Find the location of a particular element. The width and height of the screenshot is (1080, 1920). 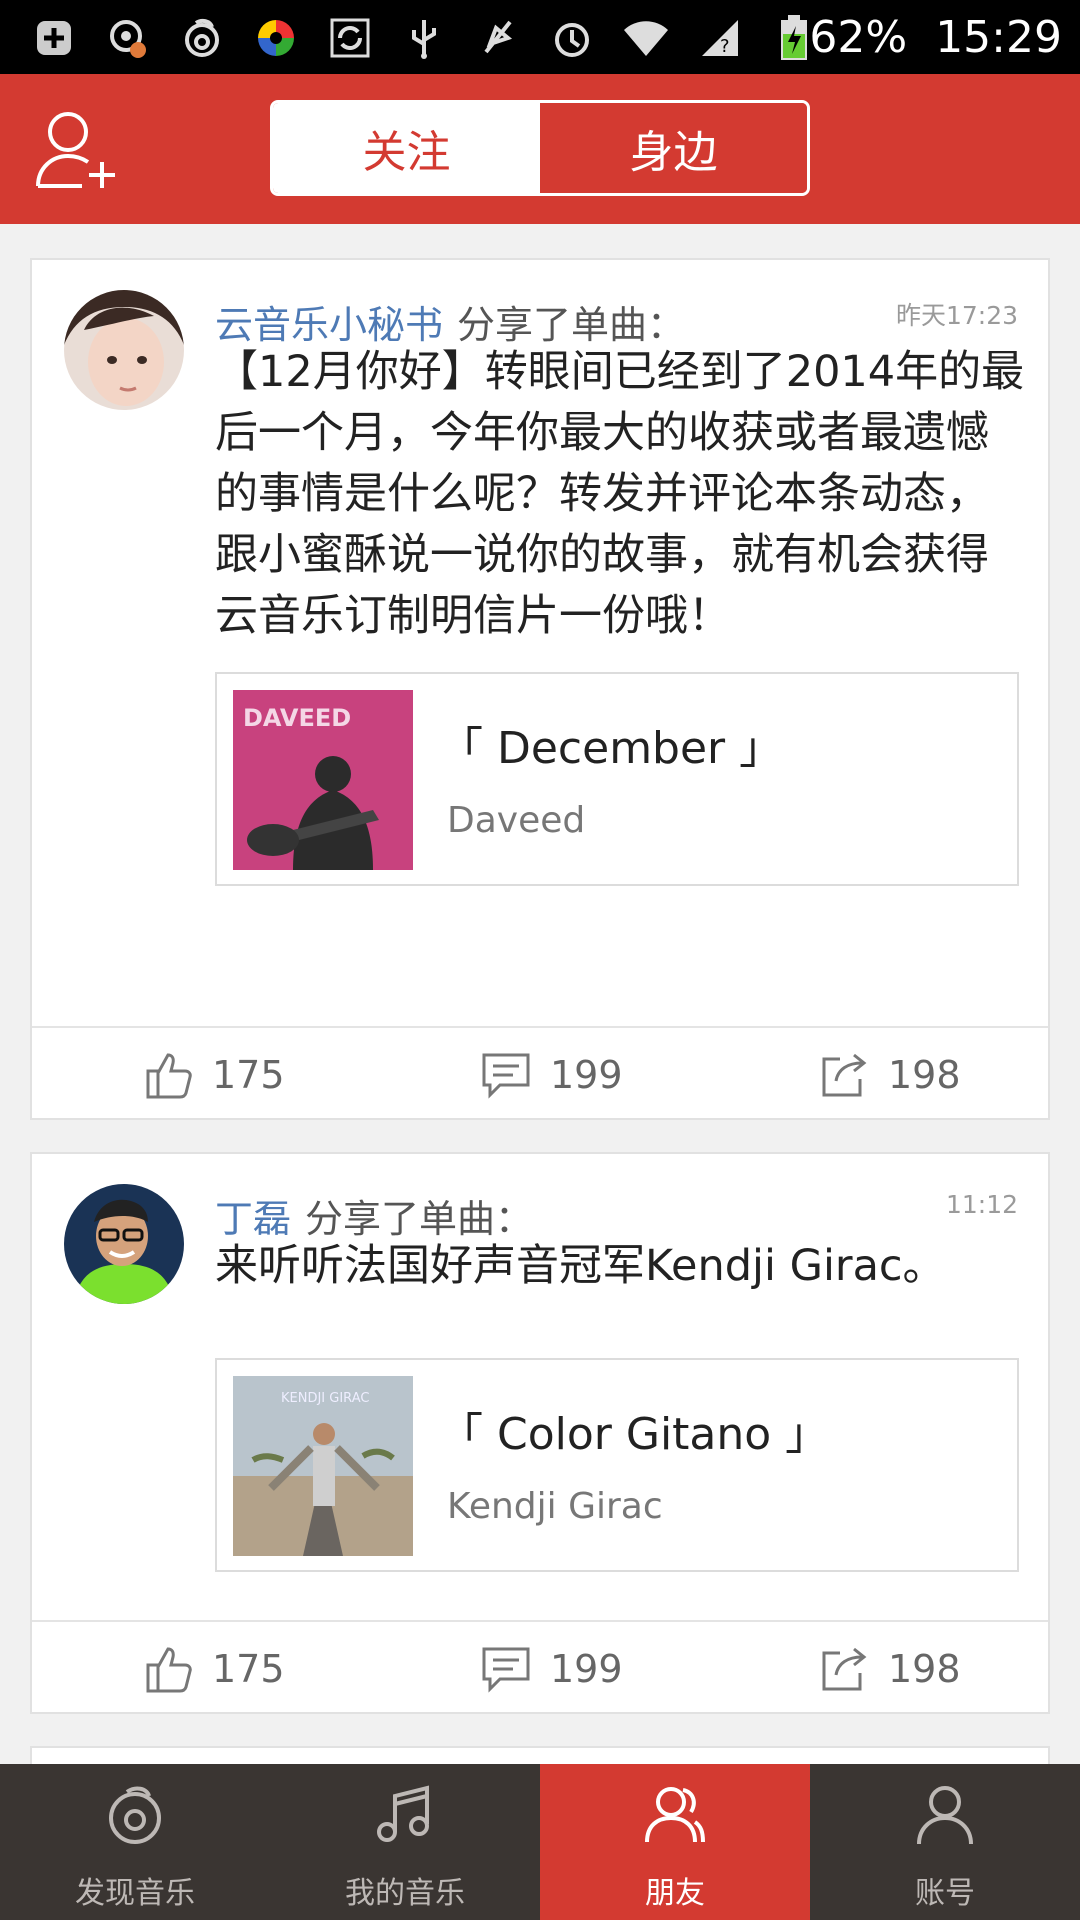

album-cover: KENDJI GIRAC is located at coordinates (323, 1466).